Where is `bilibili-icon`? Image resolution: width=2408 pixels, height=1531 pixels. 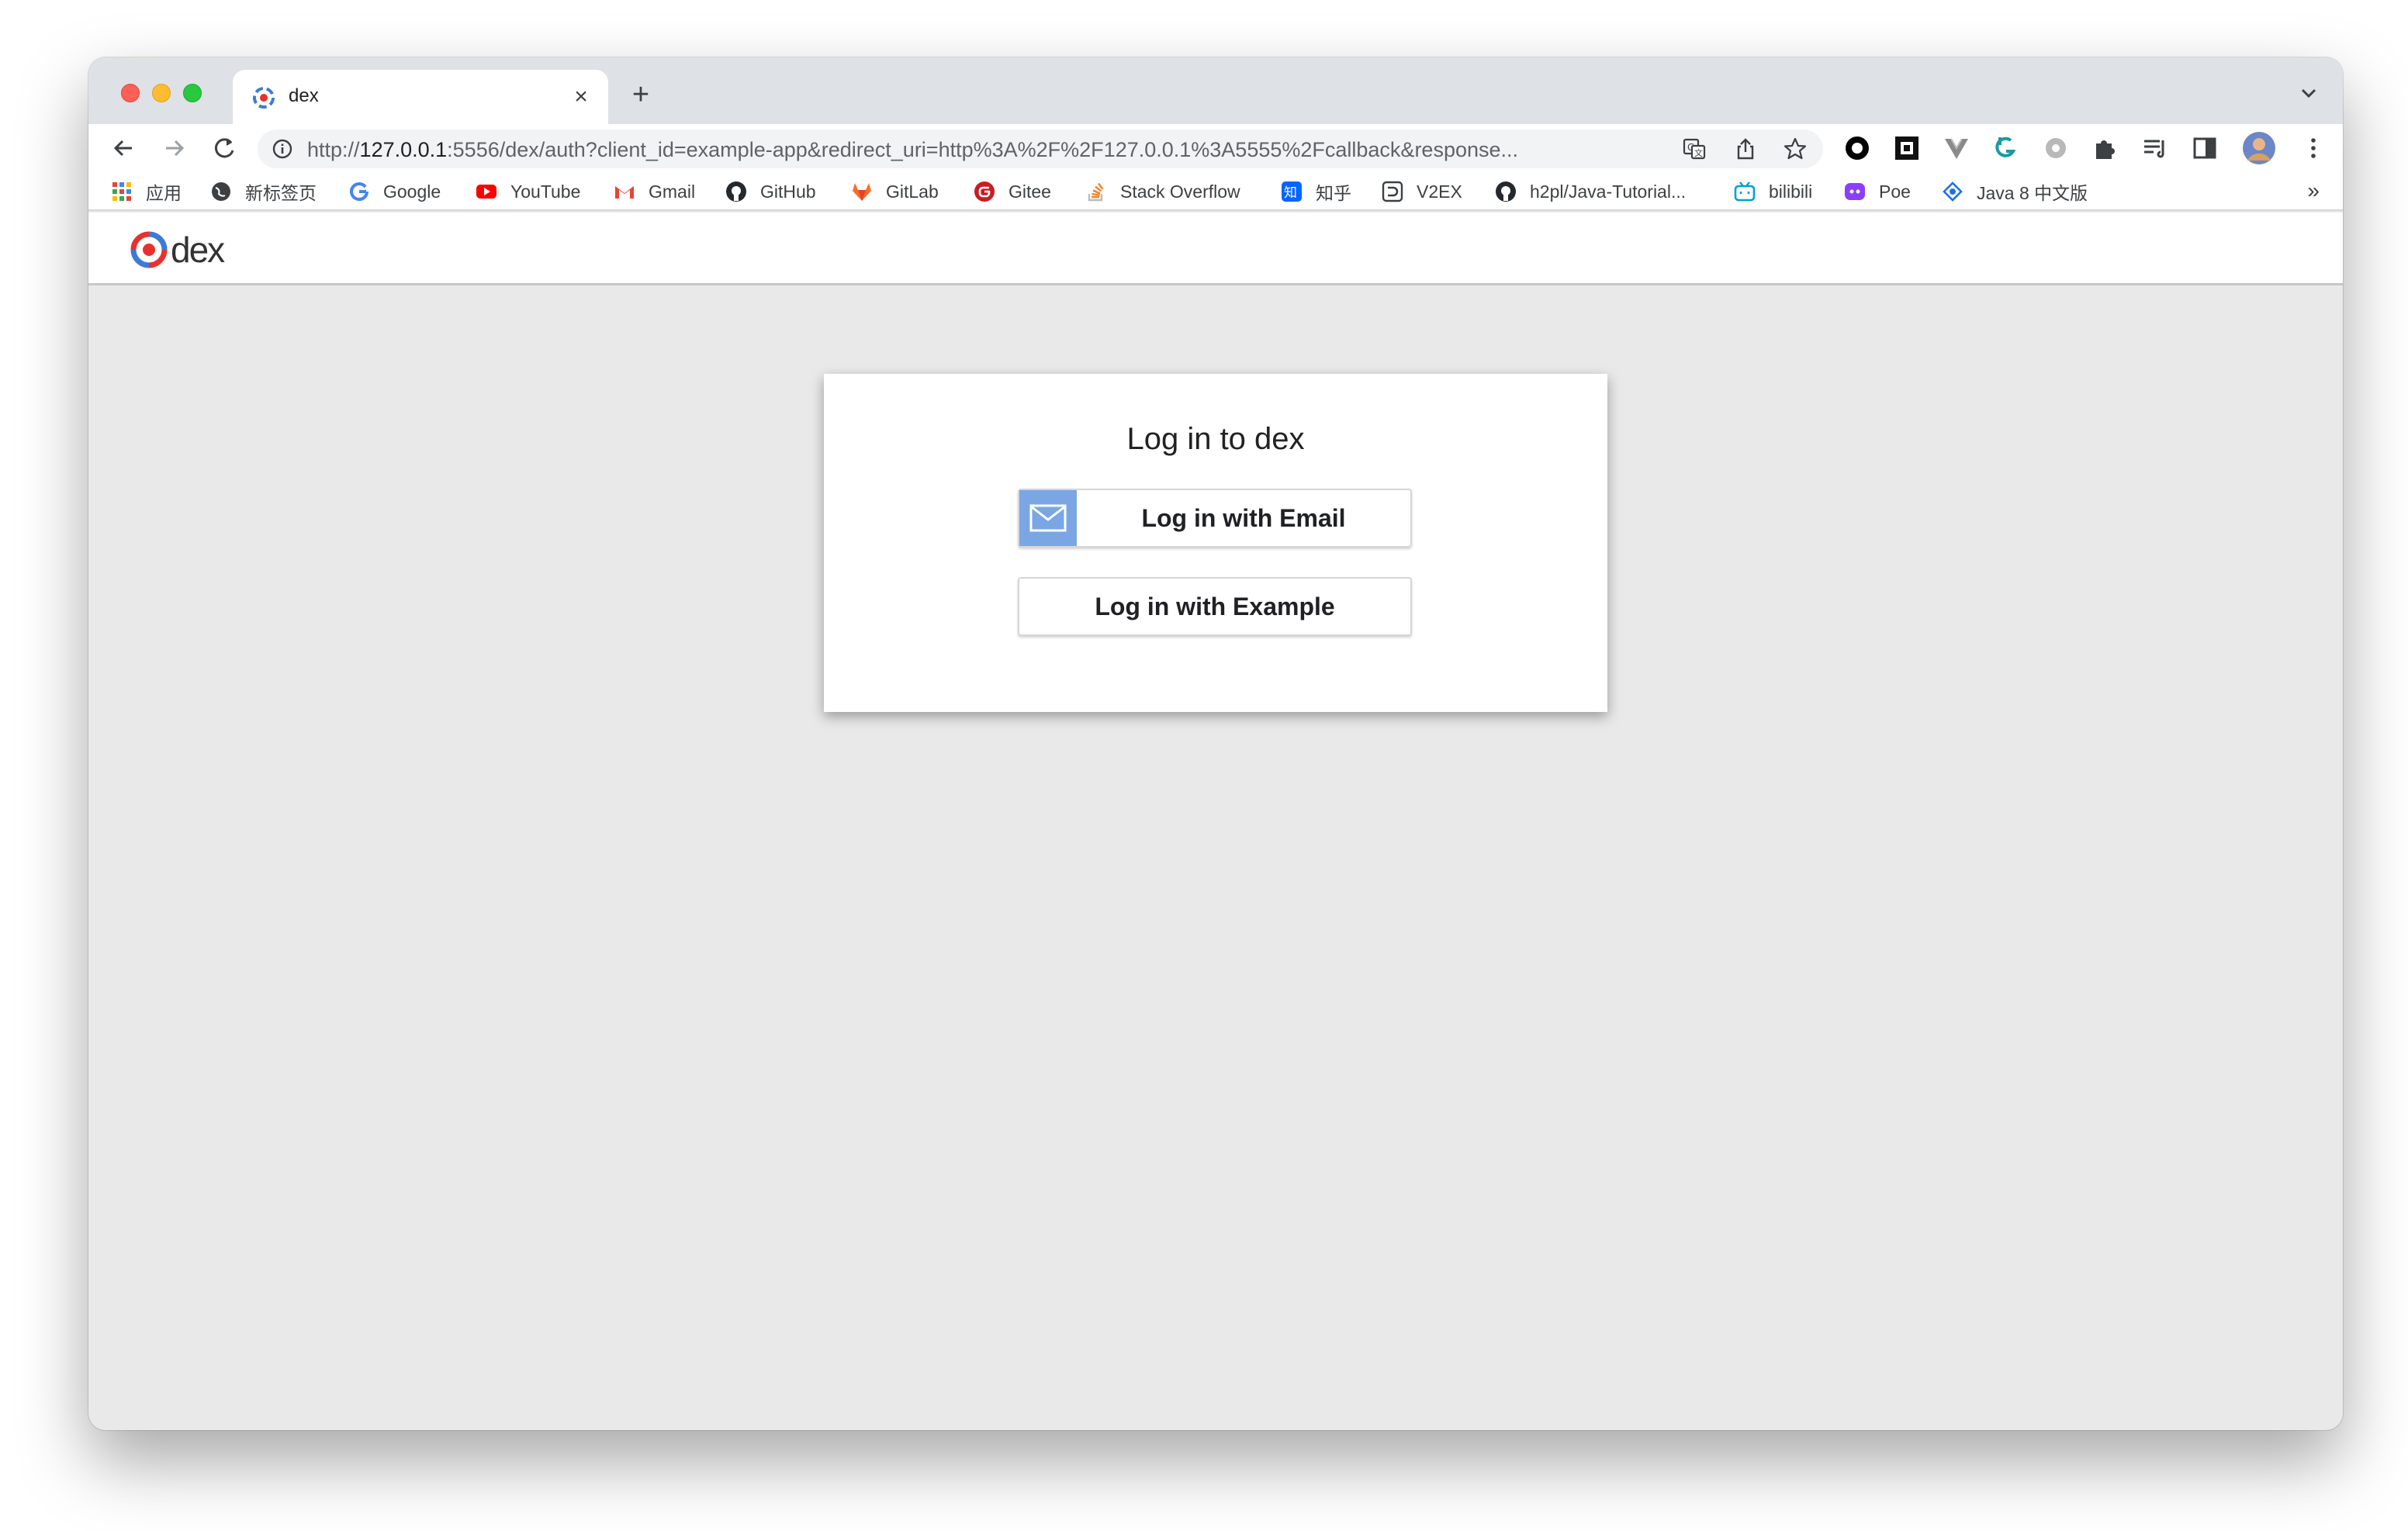 bilibili-icon is located at coordinates (1744, 191).